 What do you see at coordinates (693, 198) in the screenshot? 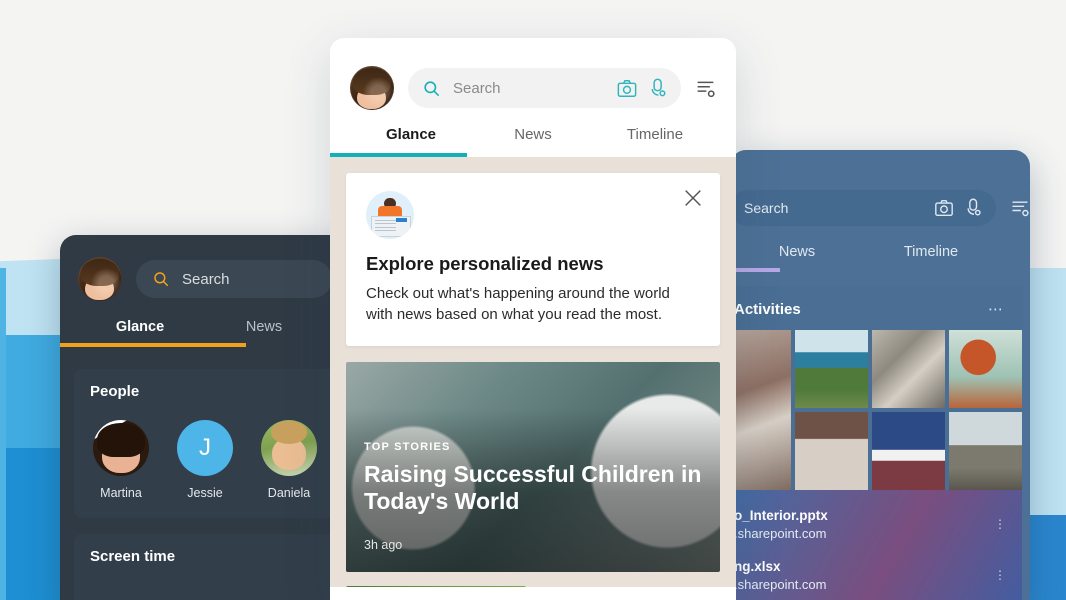
I see `close-icon` at bounding box center [693, 198].